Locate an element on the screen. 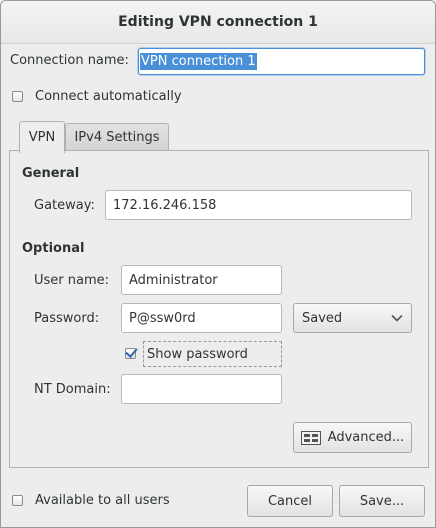  cancel-button-label: Cancel is located at coordinates (290, 501).